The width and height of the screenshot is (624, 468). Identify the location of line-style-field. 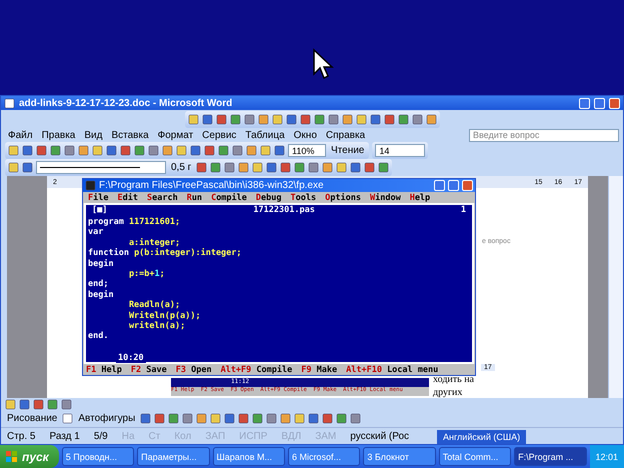
(101, 167).